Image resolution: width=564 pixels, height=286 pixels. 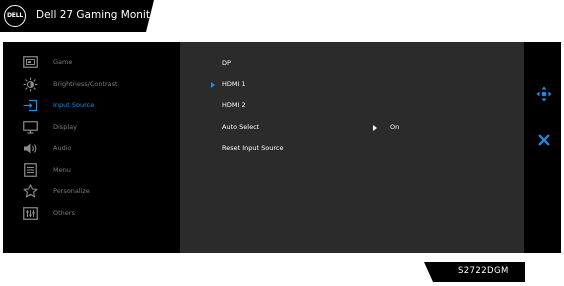 What do you see at coordinates (90, 170) in the screenshot?
I see `sidebar-item-menu: Menu` at bounding box center [90, 170].